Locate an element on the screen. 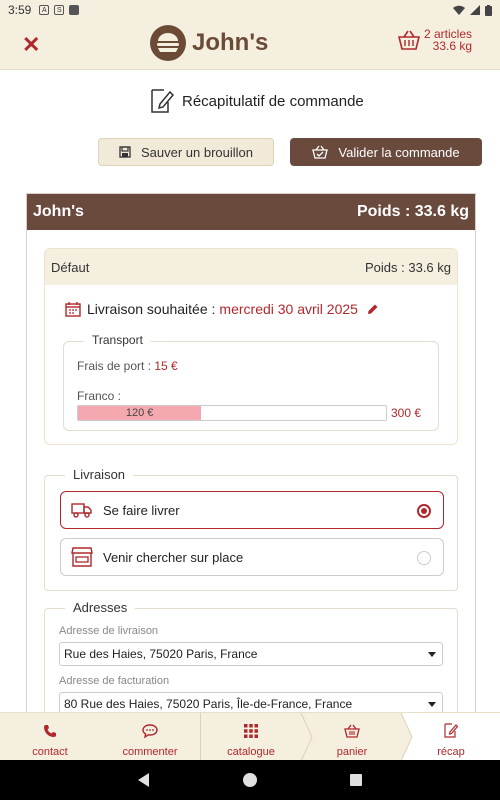  brand-logo: John's is located at coordinates (209, 43).